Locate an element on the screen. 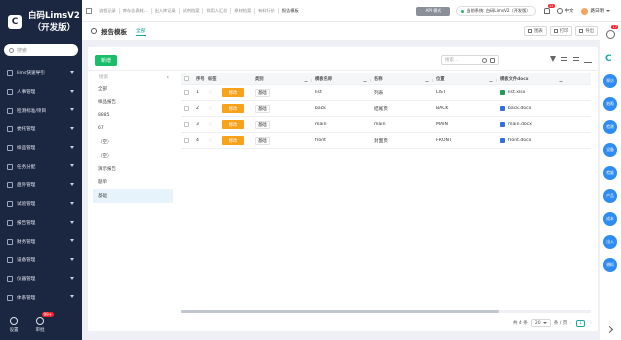 Image resolution: width=621 pixels, height=340 pixels. page-size-select: 20 is located at coordinates (540, 323).